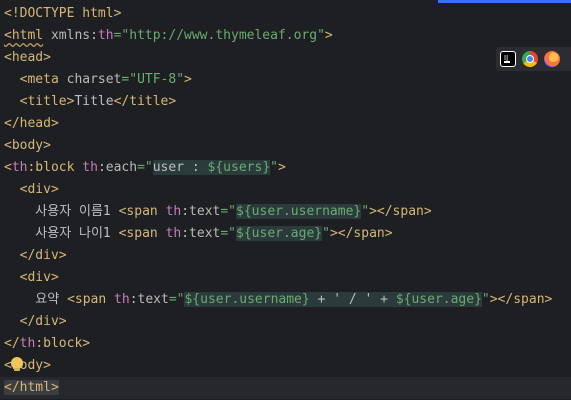 This screenshot has width=571, height=400. Describe the element at coordinates (17, 364) in the screenshot. I see `lightbulb-icon` at that location.